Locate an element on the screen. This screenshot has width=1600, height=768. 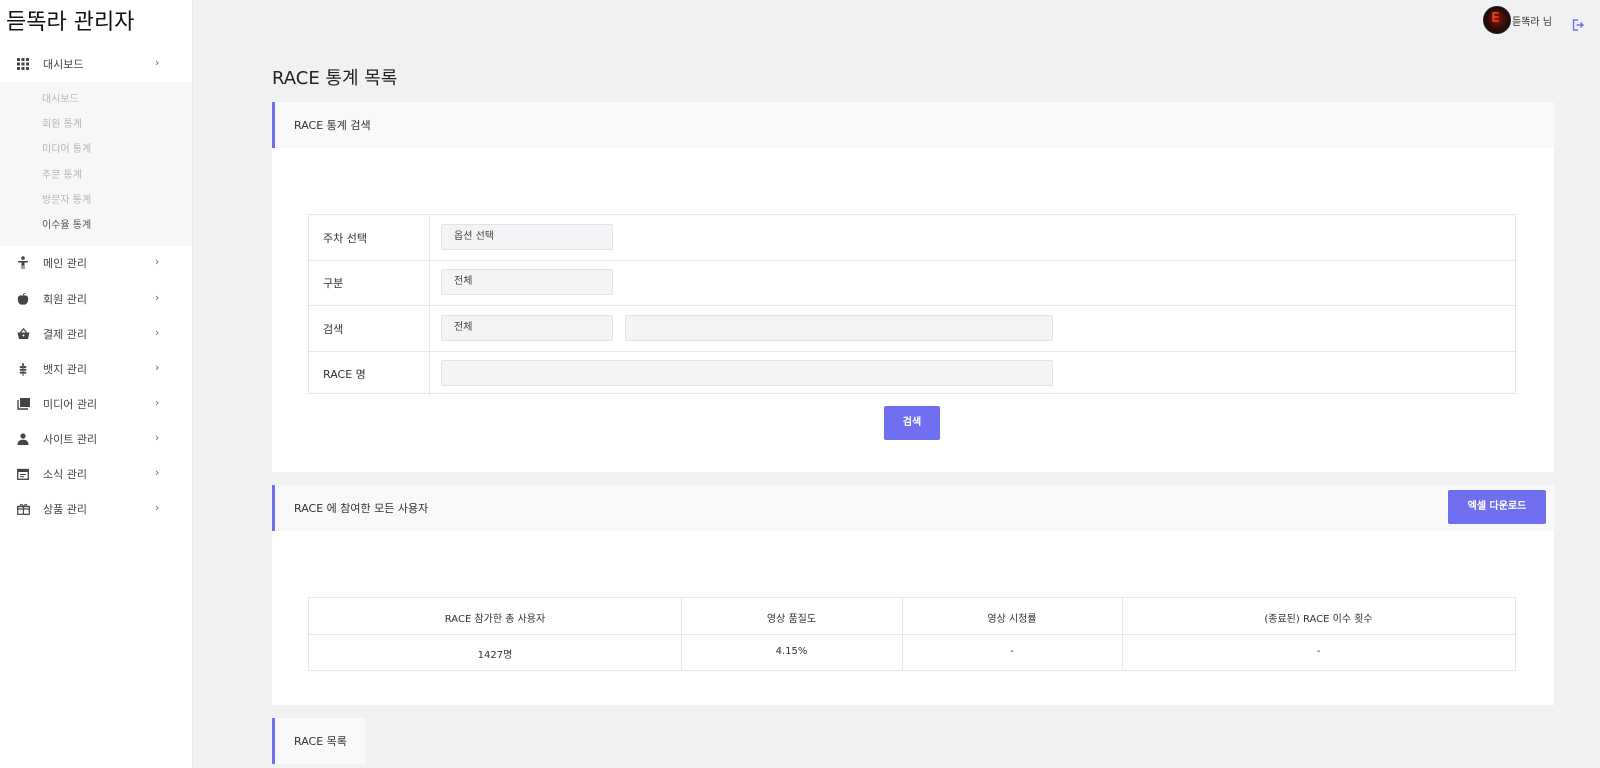
field-label: 검색 is located at coordinates (333, 329).